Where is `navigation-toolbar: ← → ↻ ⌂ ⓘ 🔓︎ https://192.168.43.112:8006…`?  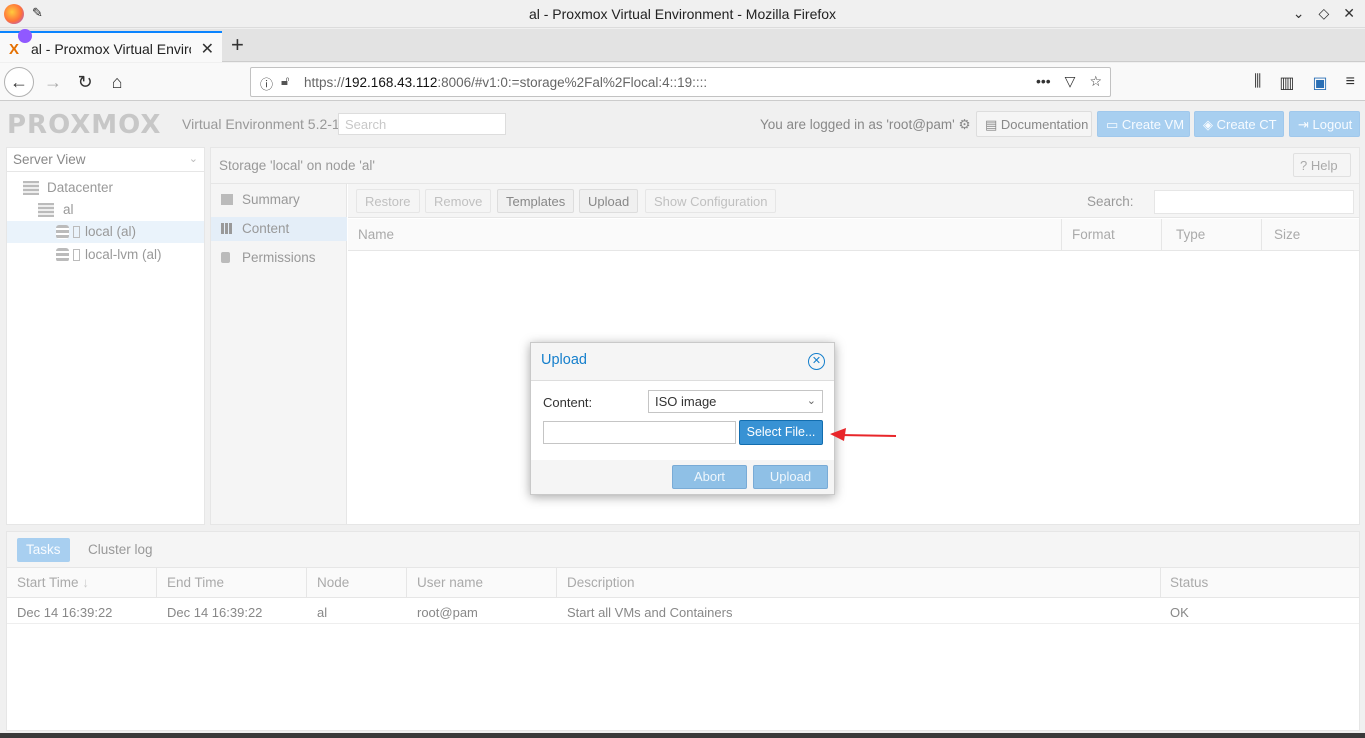 navigation-toolbar: ← → ↻ ⌂ ⓘ 🔓︎ https://192.168.43.112:8006… is located at coordinates (682, 82).